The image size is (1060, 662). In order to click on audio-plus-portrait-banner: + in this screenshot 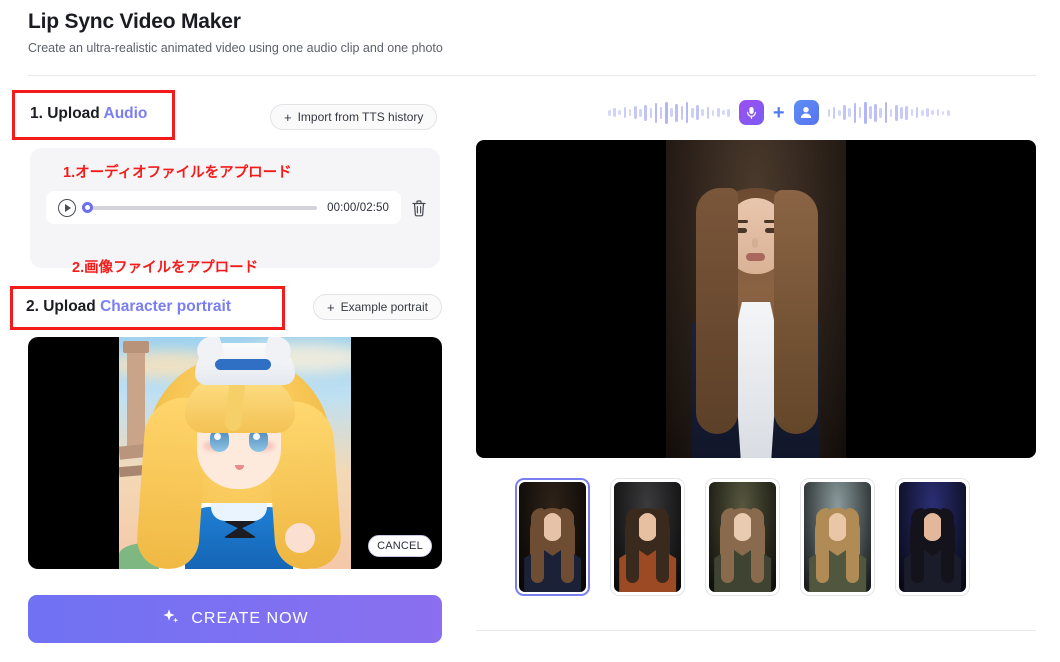, I will do `click(779, 112)`.